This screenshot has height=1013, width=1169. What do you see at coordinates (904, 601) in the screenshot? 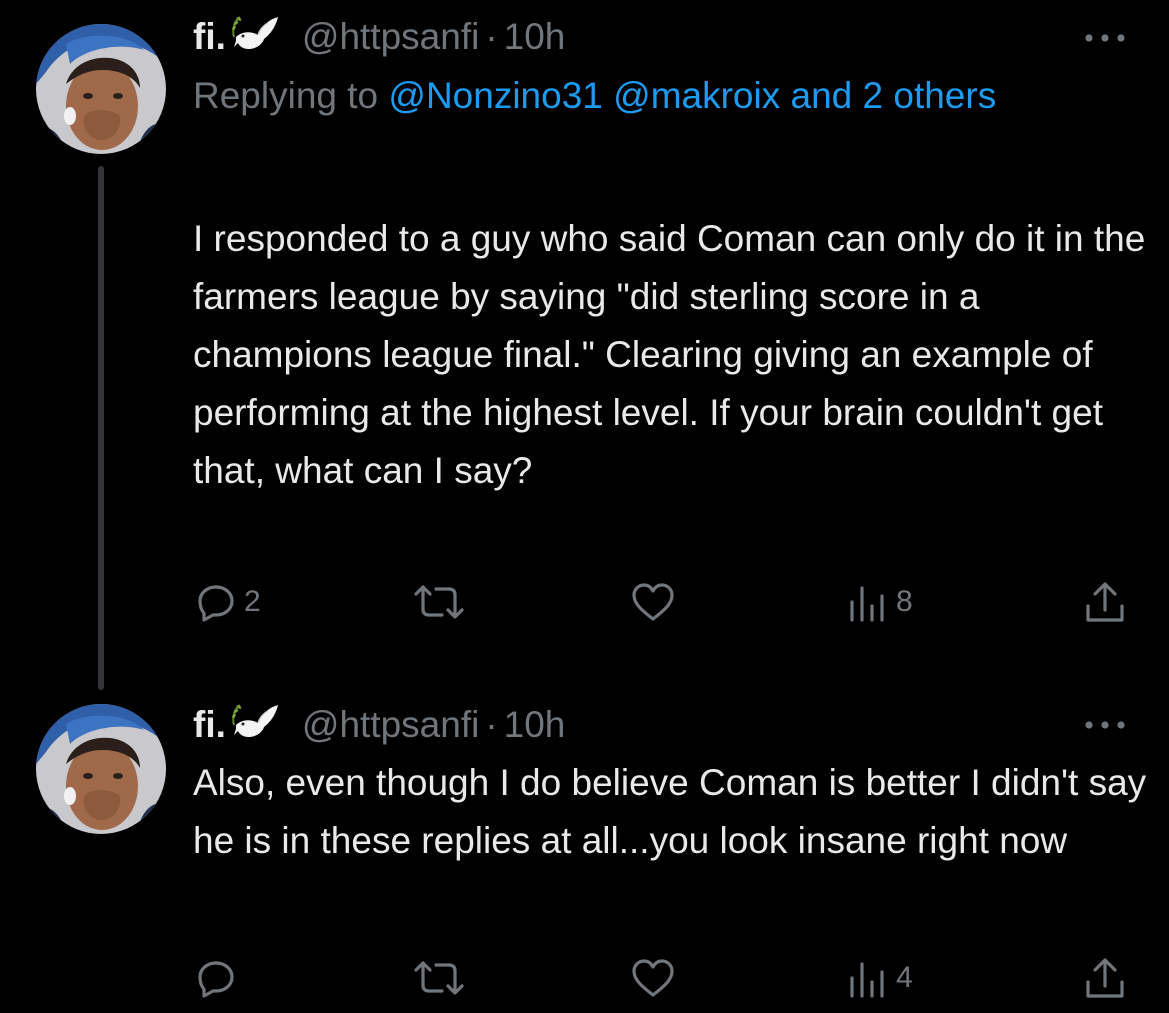
I see `views-count: 8` at bounding box center [904, 601].